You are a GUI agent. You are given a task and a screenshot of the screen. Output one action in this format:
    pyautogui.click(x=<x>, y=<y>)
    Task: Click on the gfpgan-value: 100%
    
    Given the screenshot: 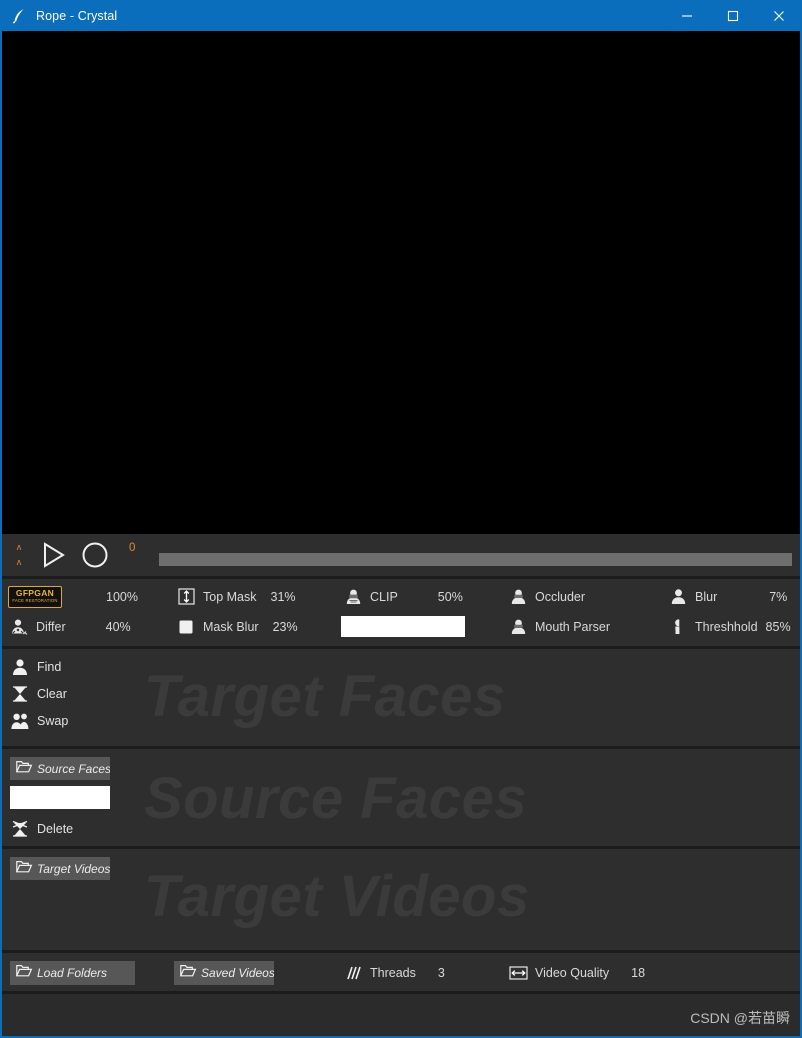 What is the action you would take?
    pyautogui.click(x=122, y=597)
    